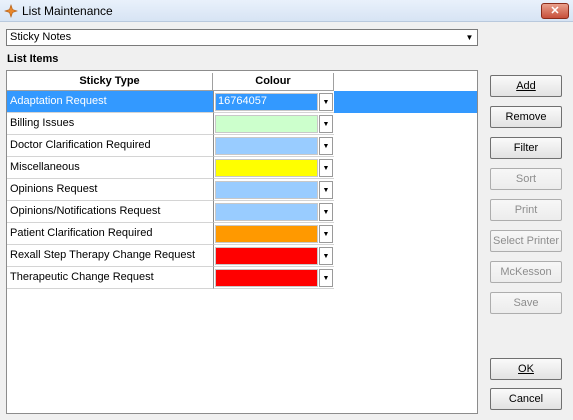 The width and height of the screenshot is (573, 420). I want to click on add-button: Add, so click(526, 86).